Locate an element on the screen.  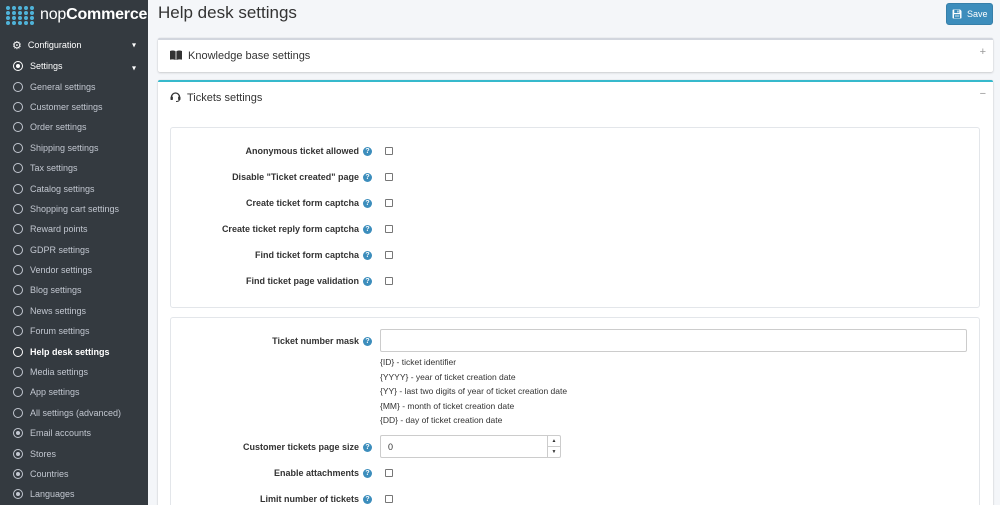
page-title: Help desk settings is located at coordinates (227, 12).